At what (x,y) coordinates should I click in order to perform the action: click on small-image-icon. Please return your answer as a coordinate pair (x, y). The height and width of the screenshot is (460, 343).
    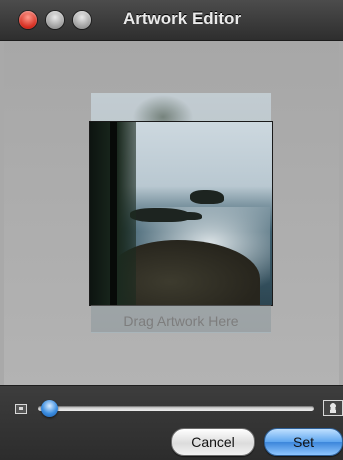
    Looking at the image, I should click on (21, 409).